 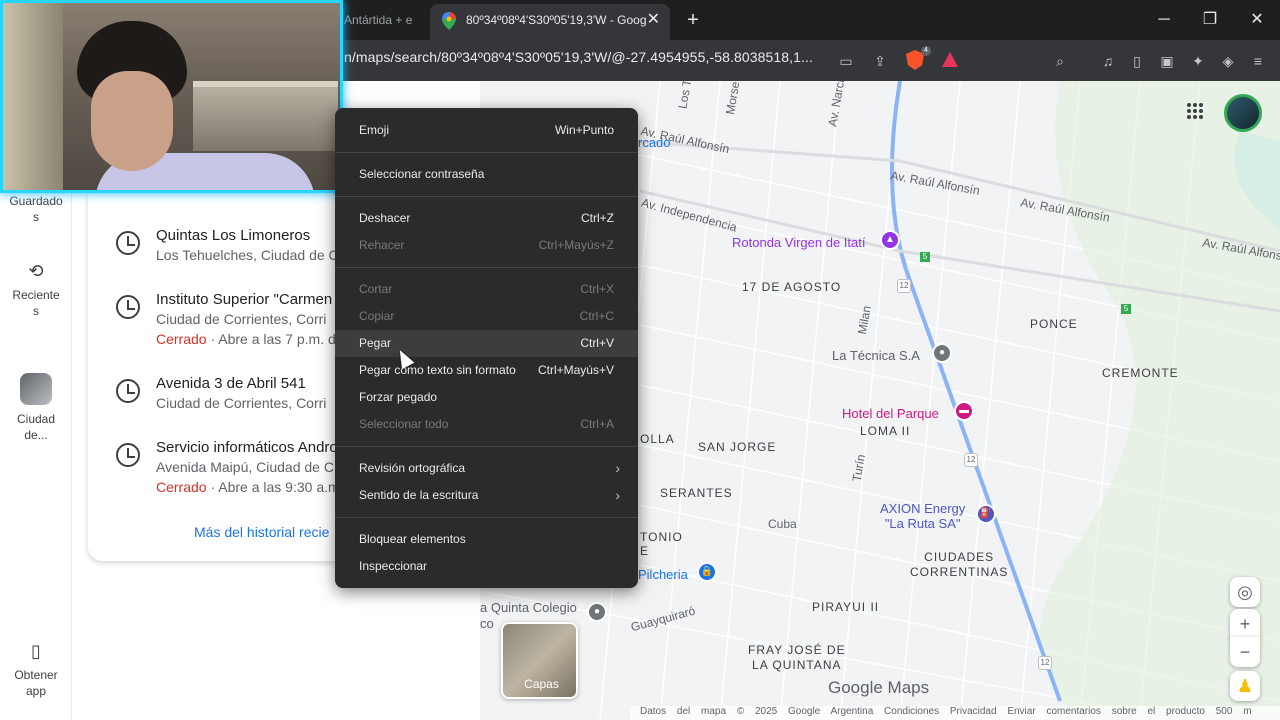 What do you see at coordinates (550, 22) in the screenshot?
I see `tab-google-maps: 80º34º08º4'S30º05'19,3'W - Goog ✕` at bounding box center [550, 22].